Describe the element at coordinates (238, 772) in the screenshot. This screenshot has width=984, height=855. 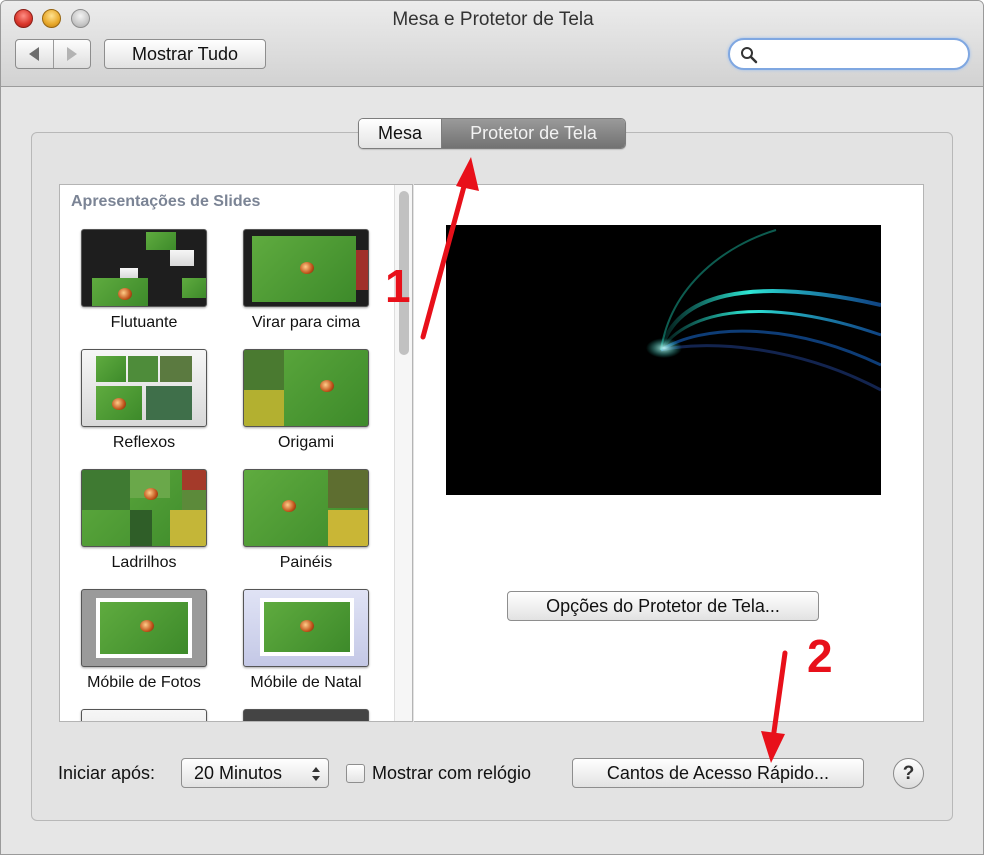
I see `start-after-value: 20 Minutos` at that location.